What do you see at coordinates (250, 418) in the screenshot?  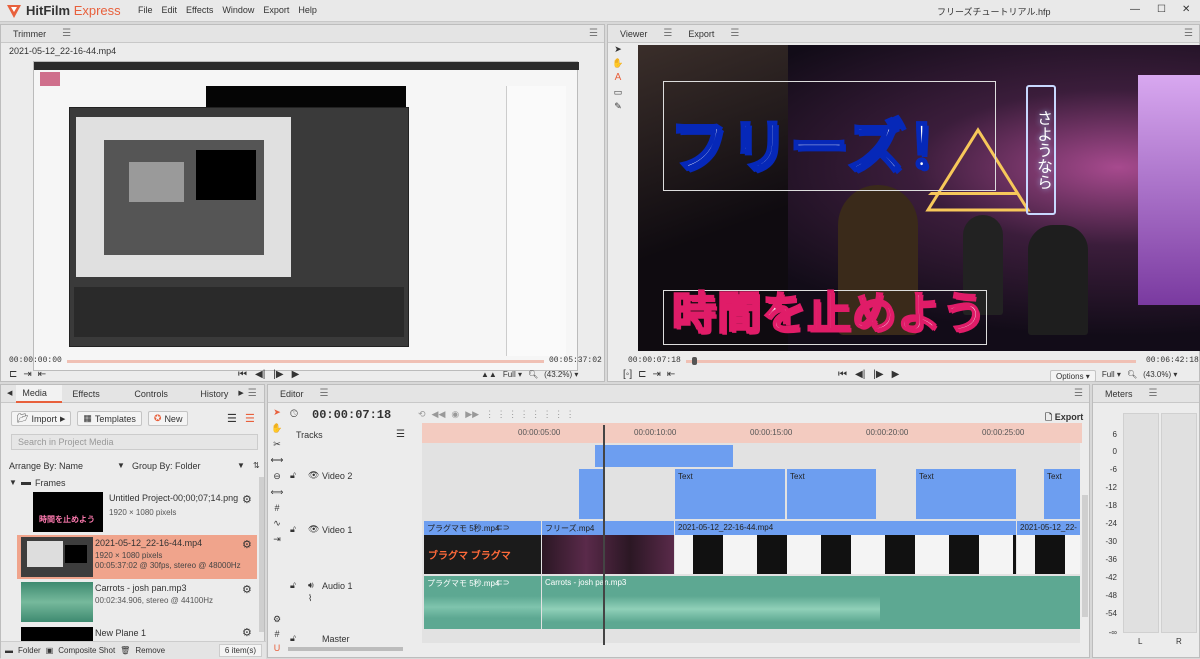 I see `detail-view-icon: ☰` at bounding box center [250, 418].